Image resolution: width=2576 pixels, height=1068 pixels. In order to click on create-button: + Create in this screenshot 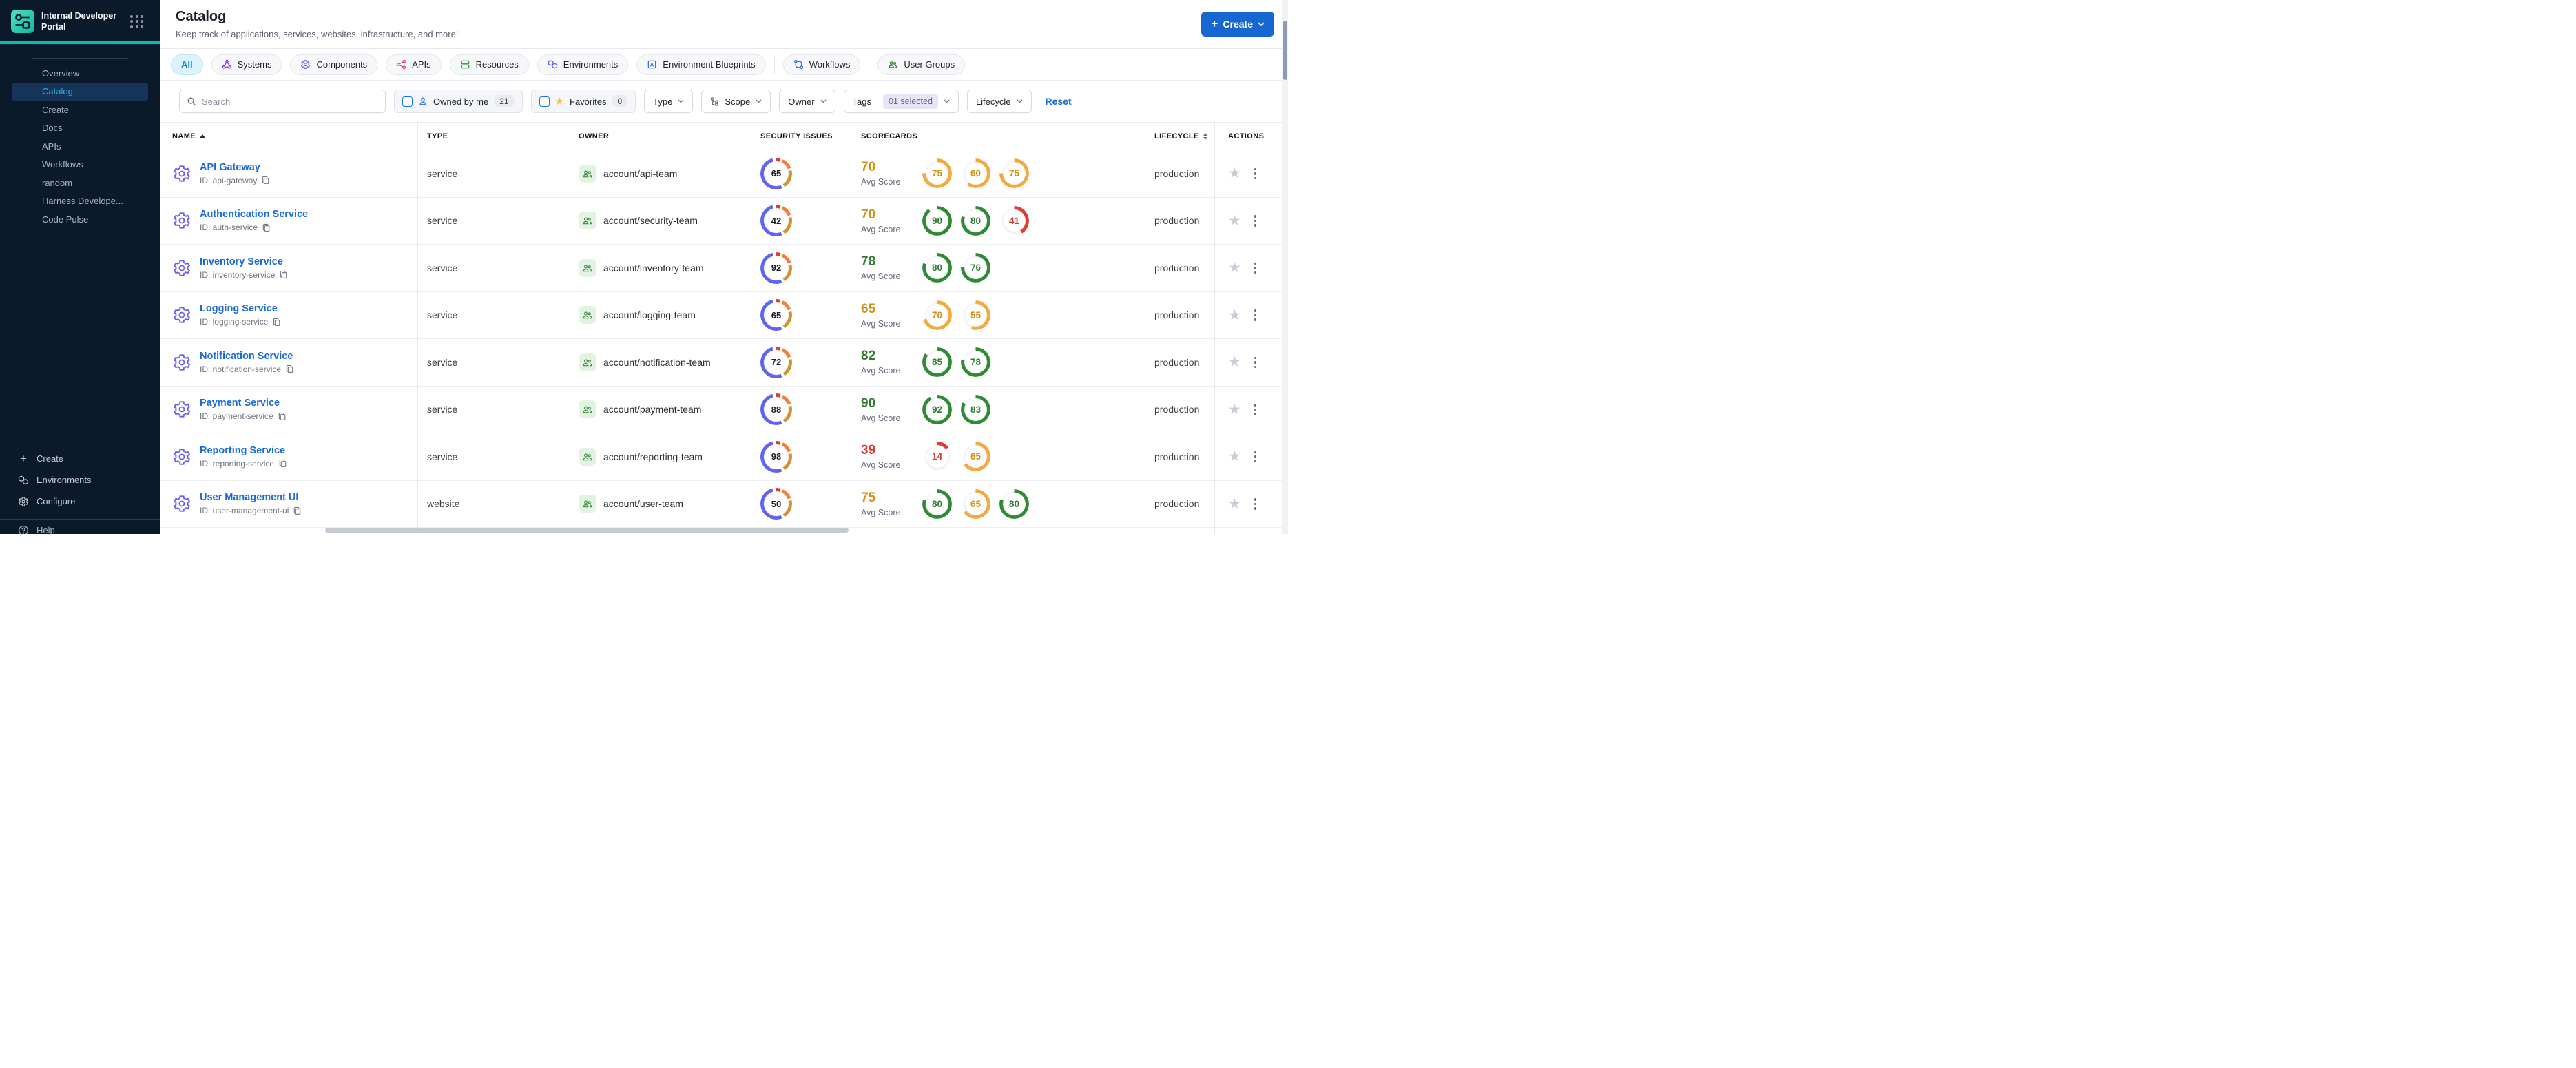, I will do `click(1237, 25)`.